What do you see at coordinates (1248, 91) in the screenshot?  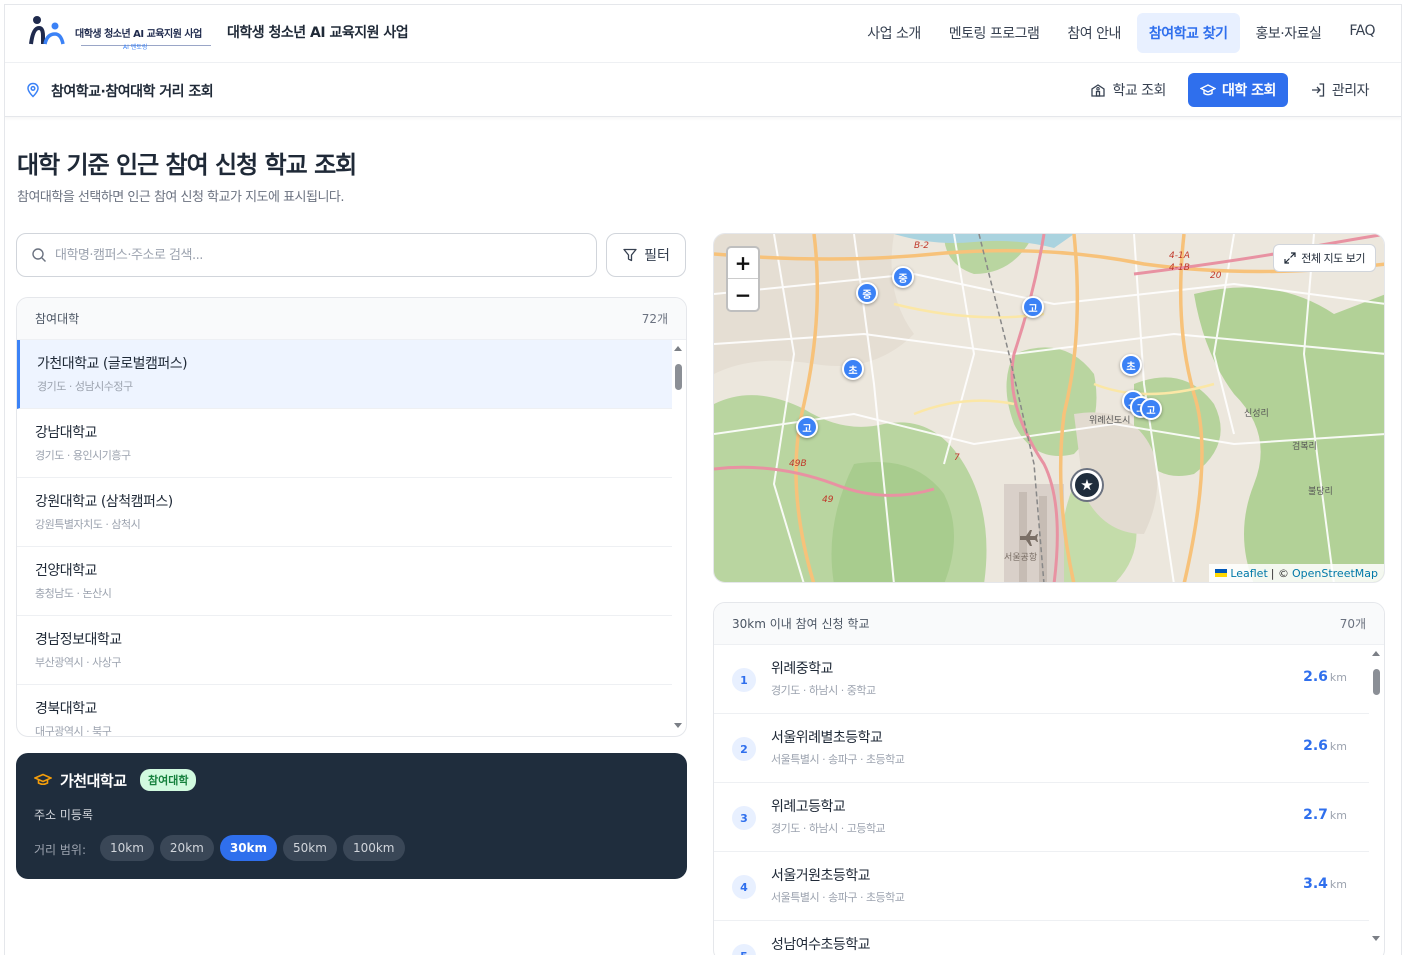 I see `univ-lookup-label: 대학 조회` at bounding box center [1248, 91].